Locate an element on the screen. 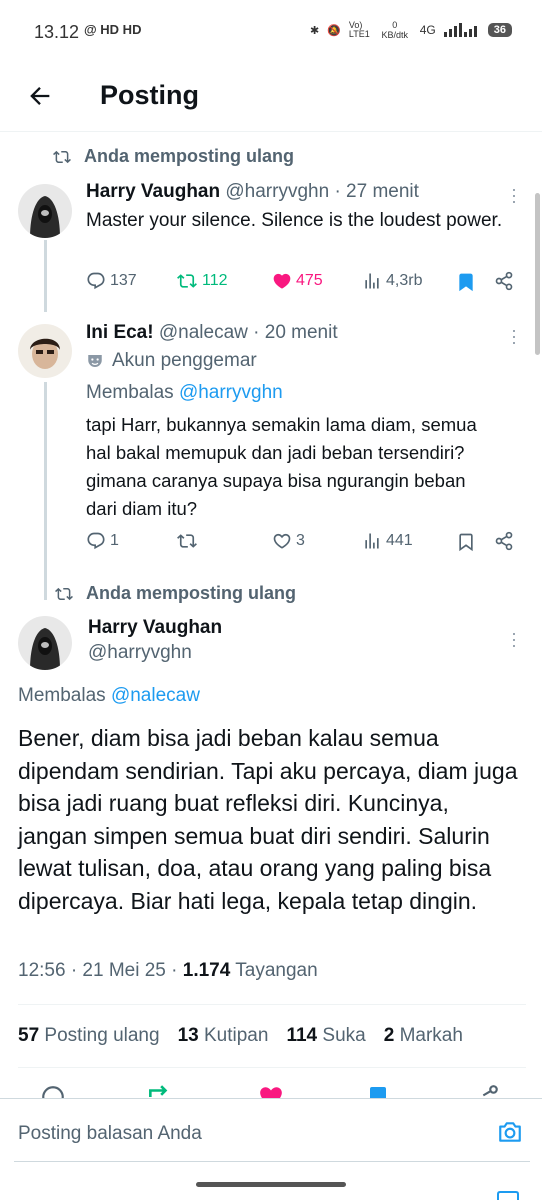  tweet-actions: 137 112 475 4,3rb is located at coordinates (306, 286).